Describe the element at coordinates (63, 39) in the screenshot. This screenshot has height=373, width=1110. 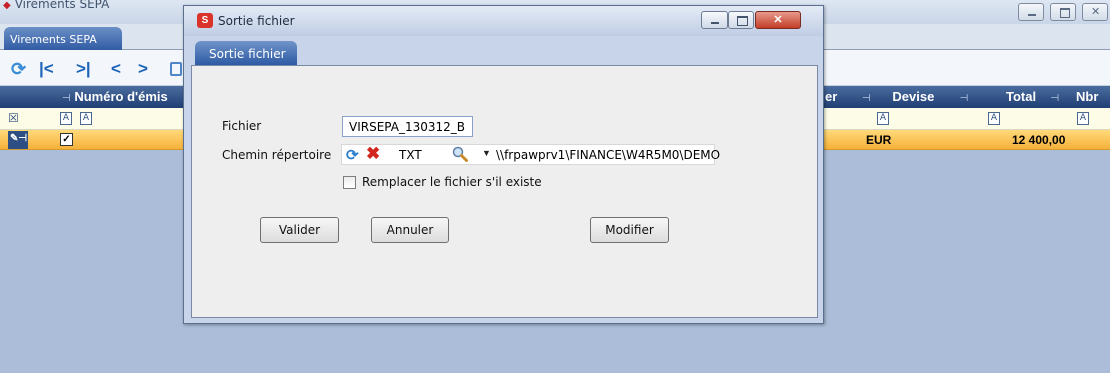
I see `tab-virements-sepa: Virements SEPA` at that location.